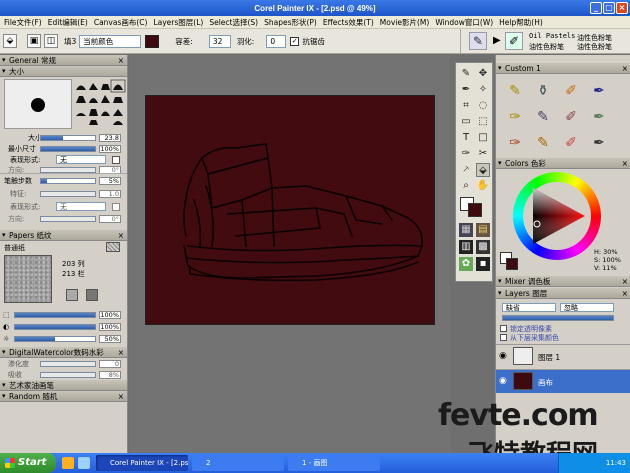  I want to click on layer-item-canvas: ◉ 画布, so click(563, 381).